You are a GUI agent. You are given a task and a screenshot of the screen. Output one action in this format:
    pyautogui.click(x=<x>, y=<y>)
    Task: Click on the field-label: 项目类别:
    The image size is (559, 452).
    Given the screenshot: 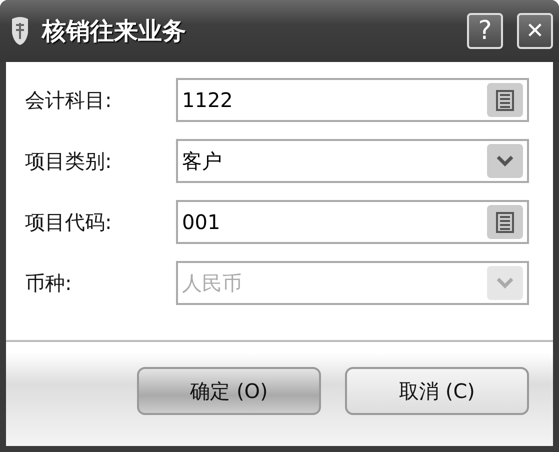 What is the action you would take?
    pyautogui.click(x=69, y=161)
    